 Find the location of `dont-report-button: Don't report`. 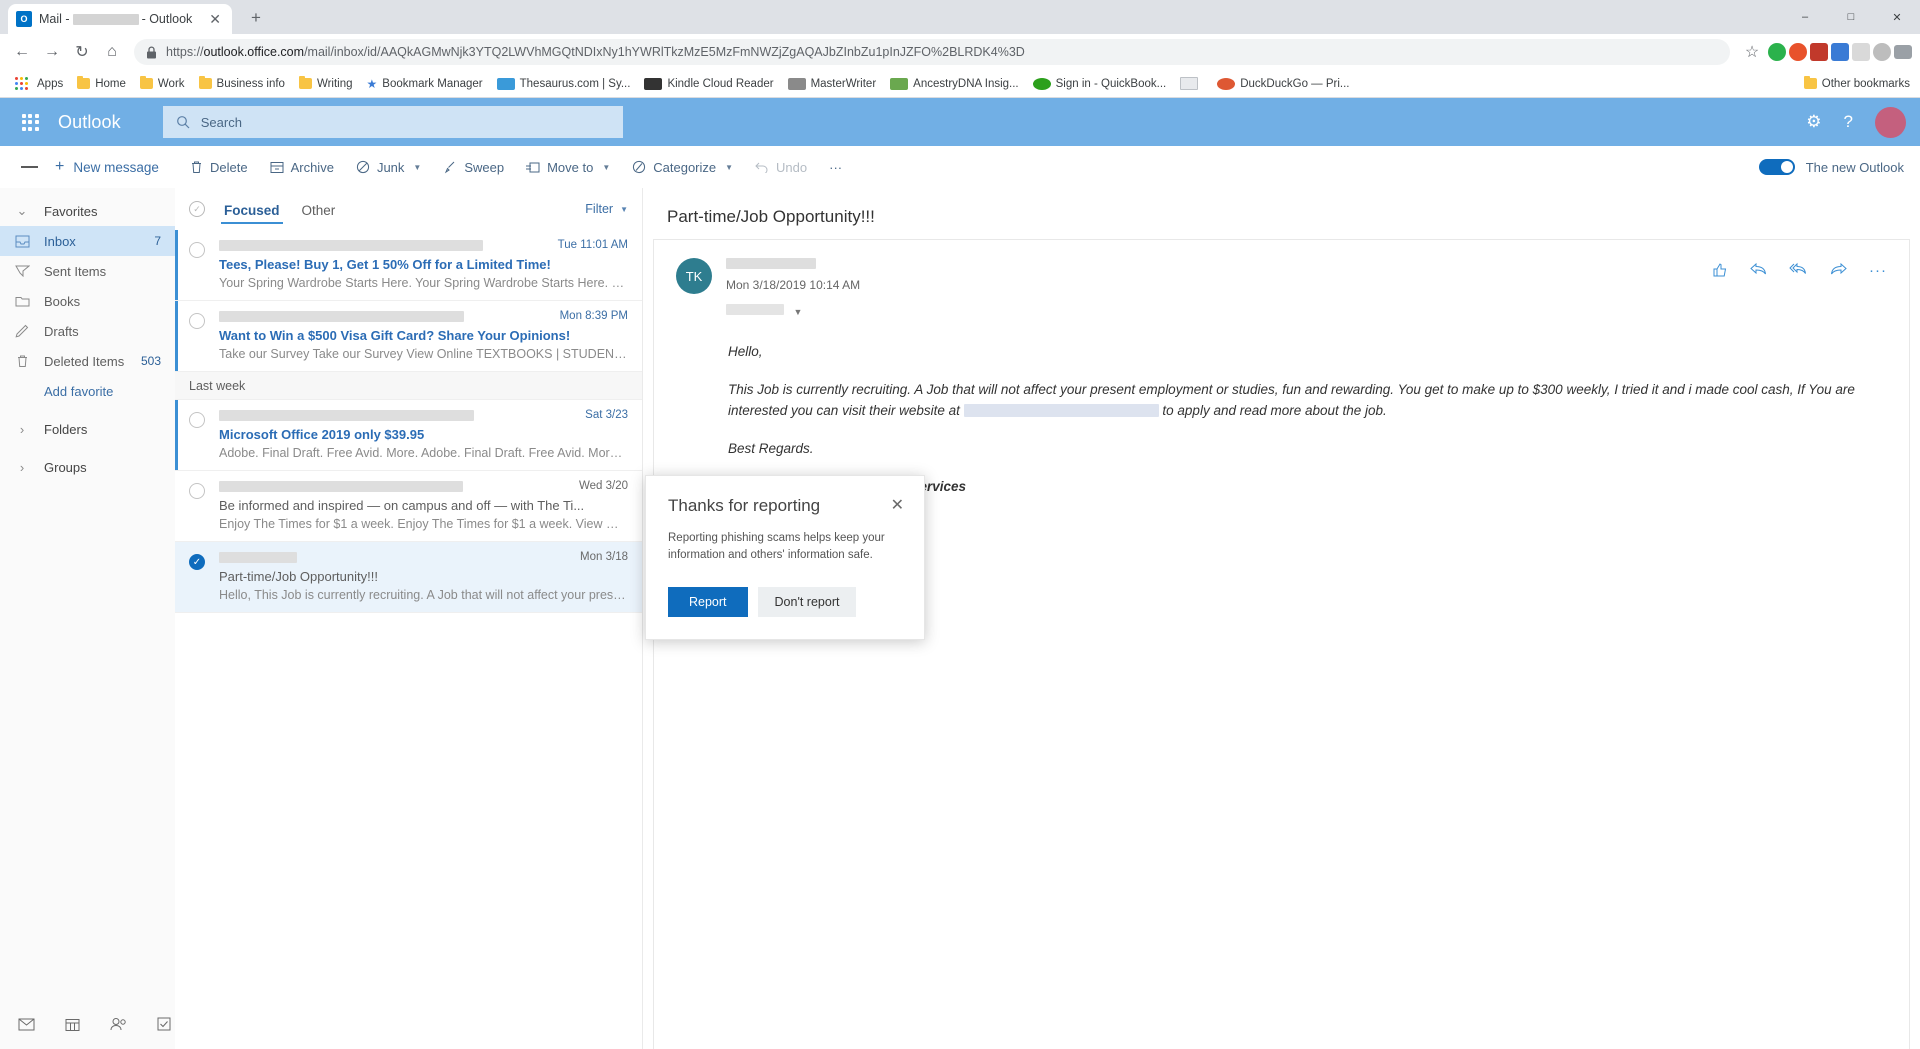

dont-report-button: Don't report is located at coordinates (807, 602).